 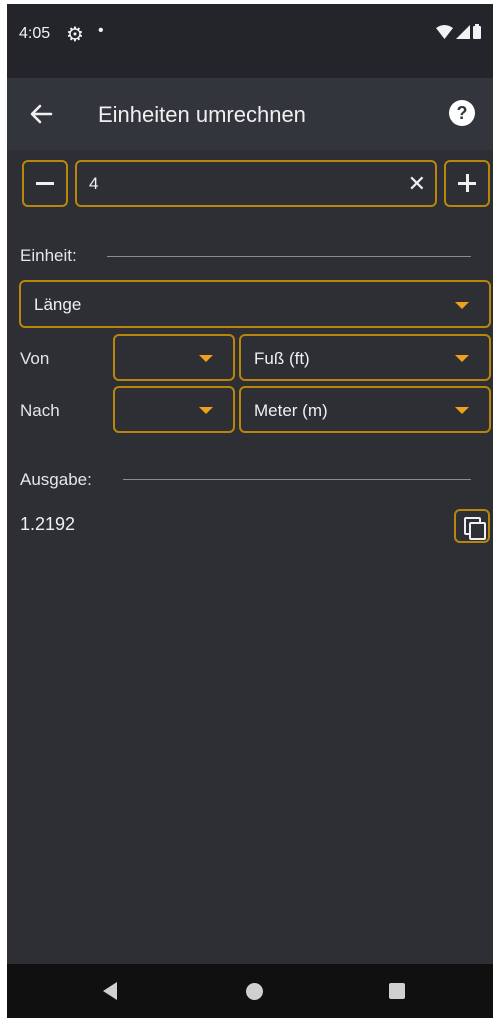 I want to click on from-prefix-select, so click(x=174, y=357).